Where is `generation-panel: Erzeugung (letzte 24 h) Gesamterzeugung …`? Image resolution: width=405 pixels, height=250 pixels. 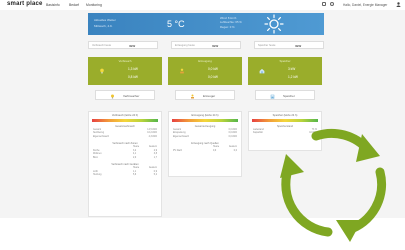
generation-panel: Erzeugung (letzte 24 h) Gesamterzeugung … is located at coordinates (205, 144).